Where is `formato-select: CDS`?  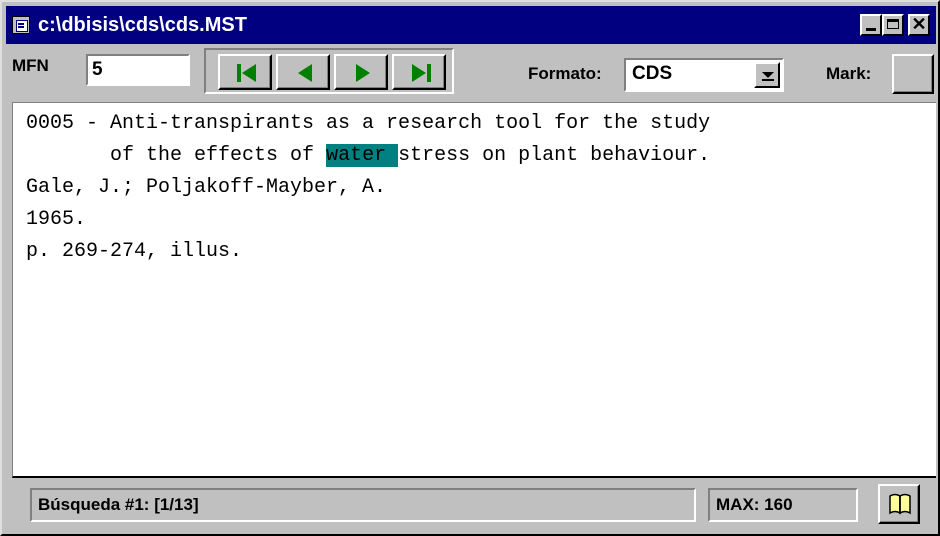 formato-select: CDS is located at coordinates (704, 75).